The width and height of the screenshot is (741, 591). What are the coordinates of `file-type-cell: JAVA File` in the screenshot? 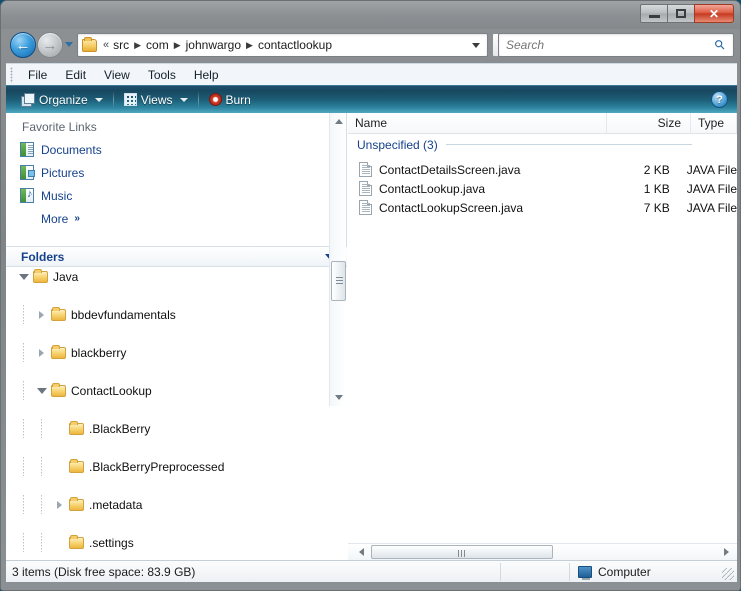 It's located at (711, 169).